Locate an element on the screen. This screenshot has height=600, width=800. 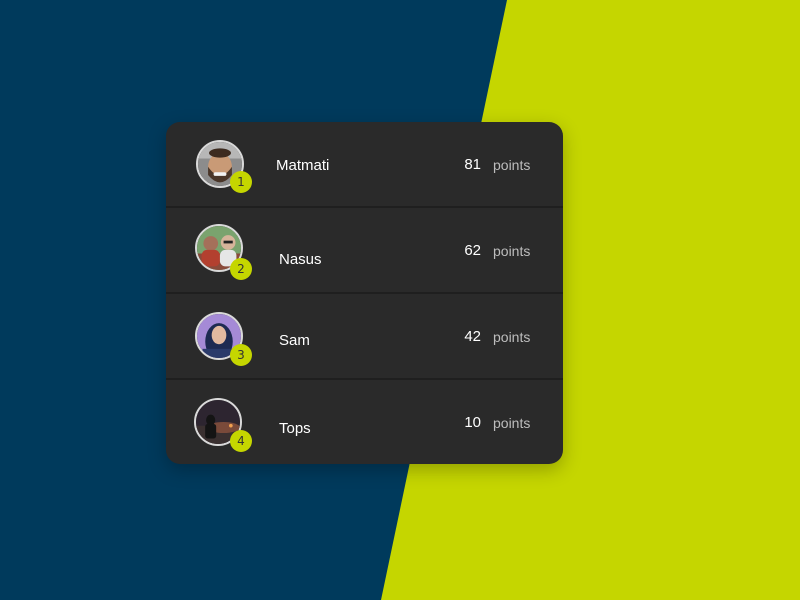
player-score: 42 is located at coordinates (472, 336).